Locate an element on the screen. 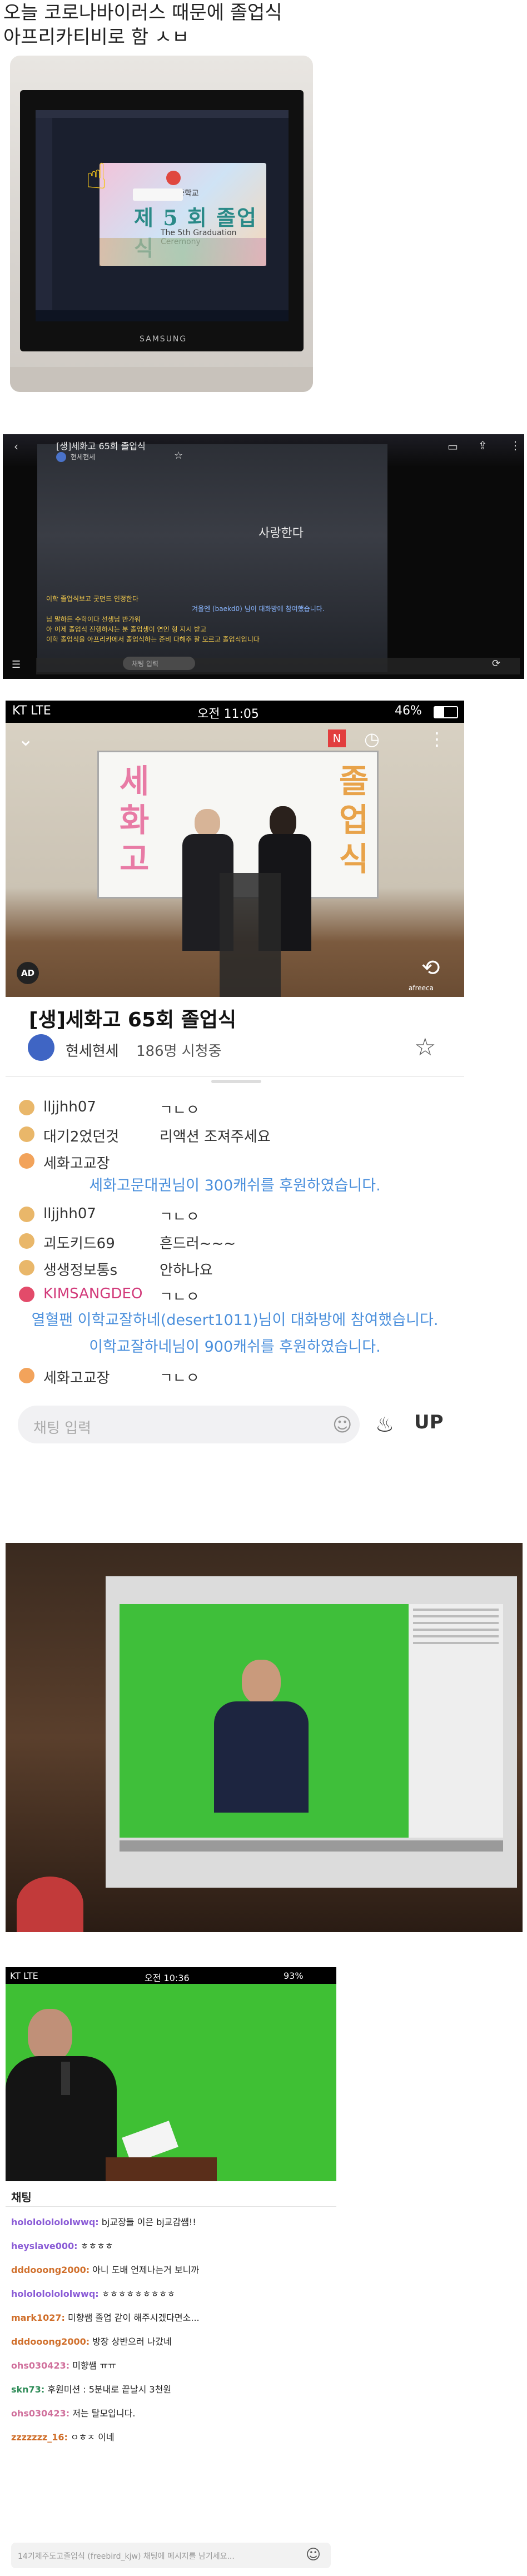 The width and height of the screenshot is (527, 2576). chat-message: 안하나요 is located at coordinates (187, 1270).